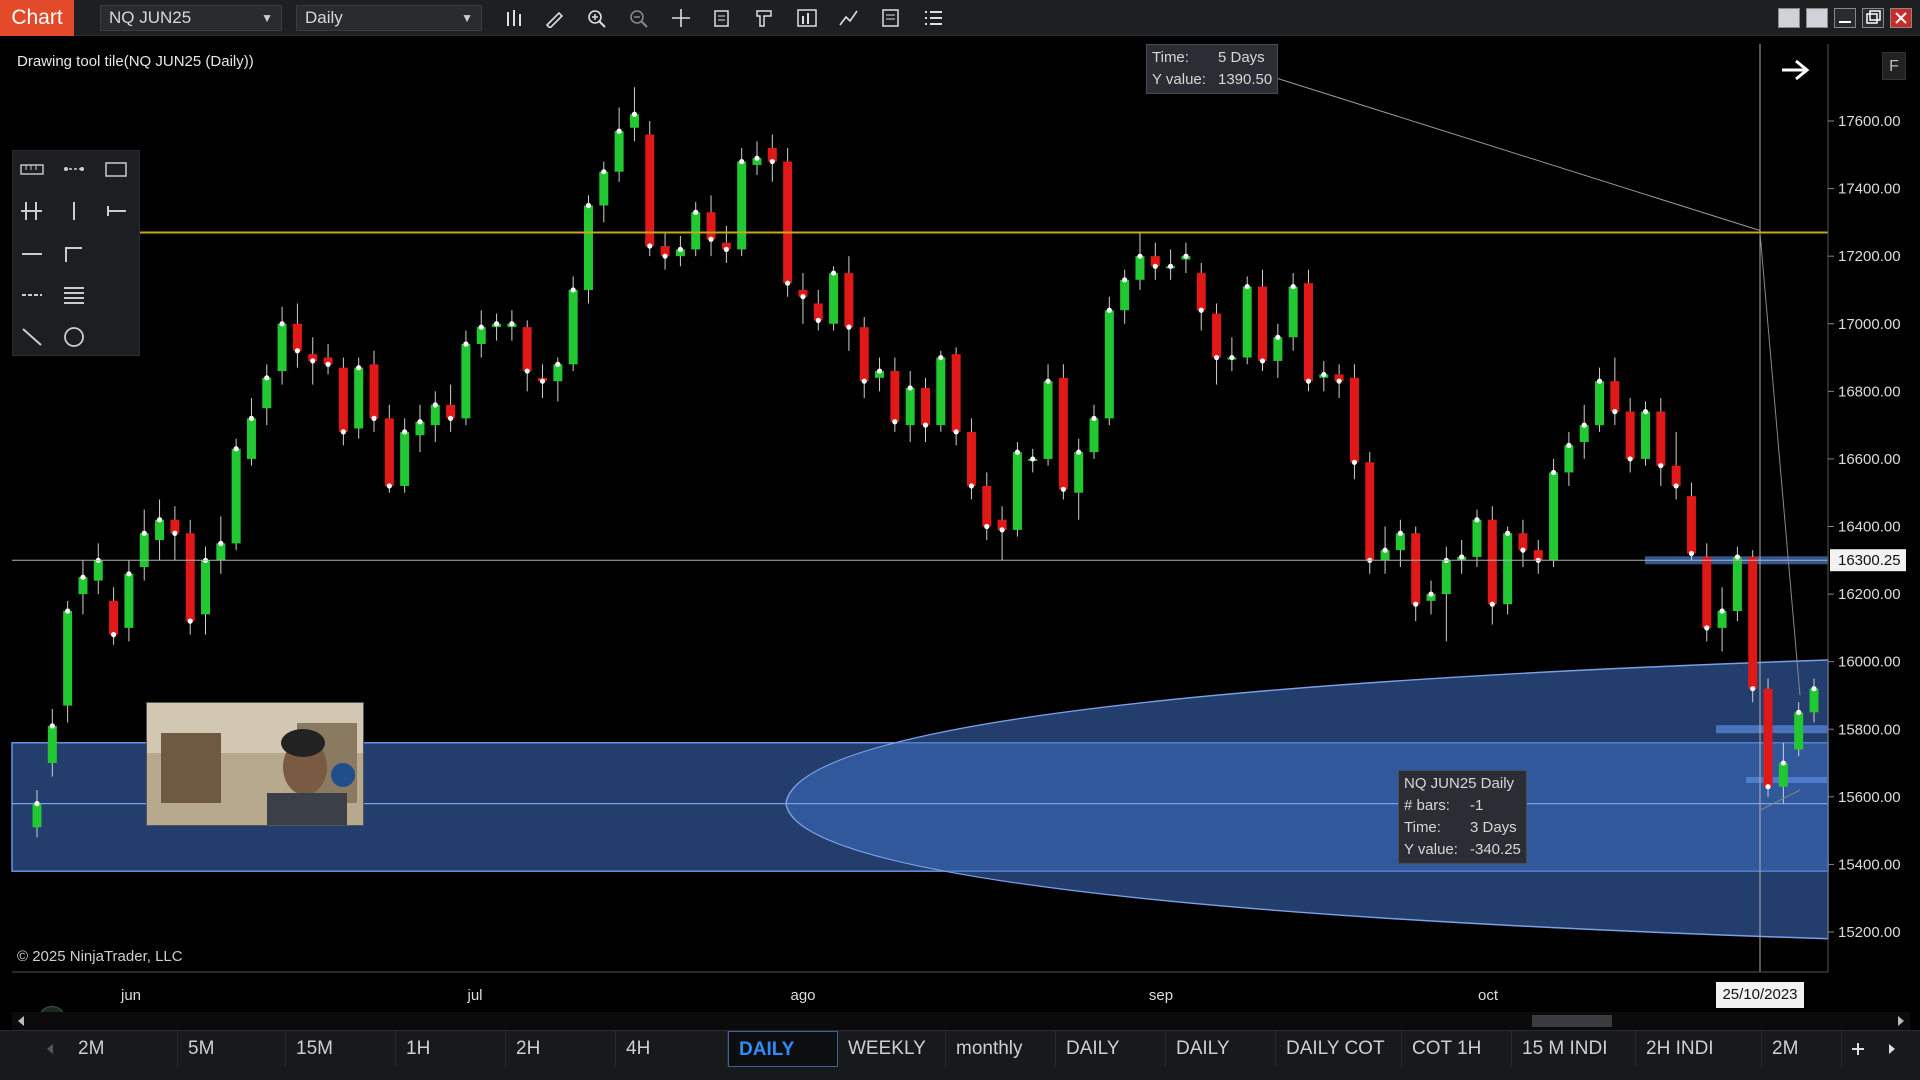 The width and height of the screenshot is (1920, 1080). Describe the element at coordinates (22, 1021) in the screenshot. I see `scroll-left-icon` at that location.